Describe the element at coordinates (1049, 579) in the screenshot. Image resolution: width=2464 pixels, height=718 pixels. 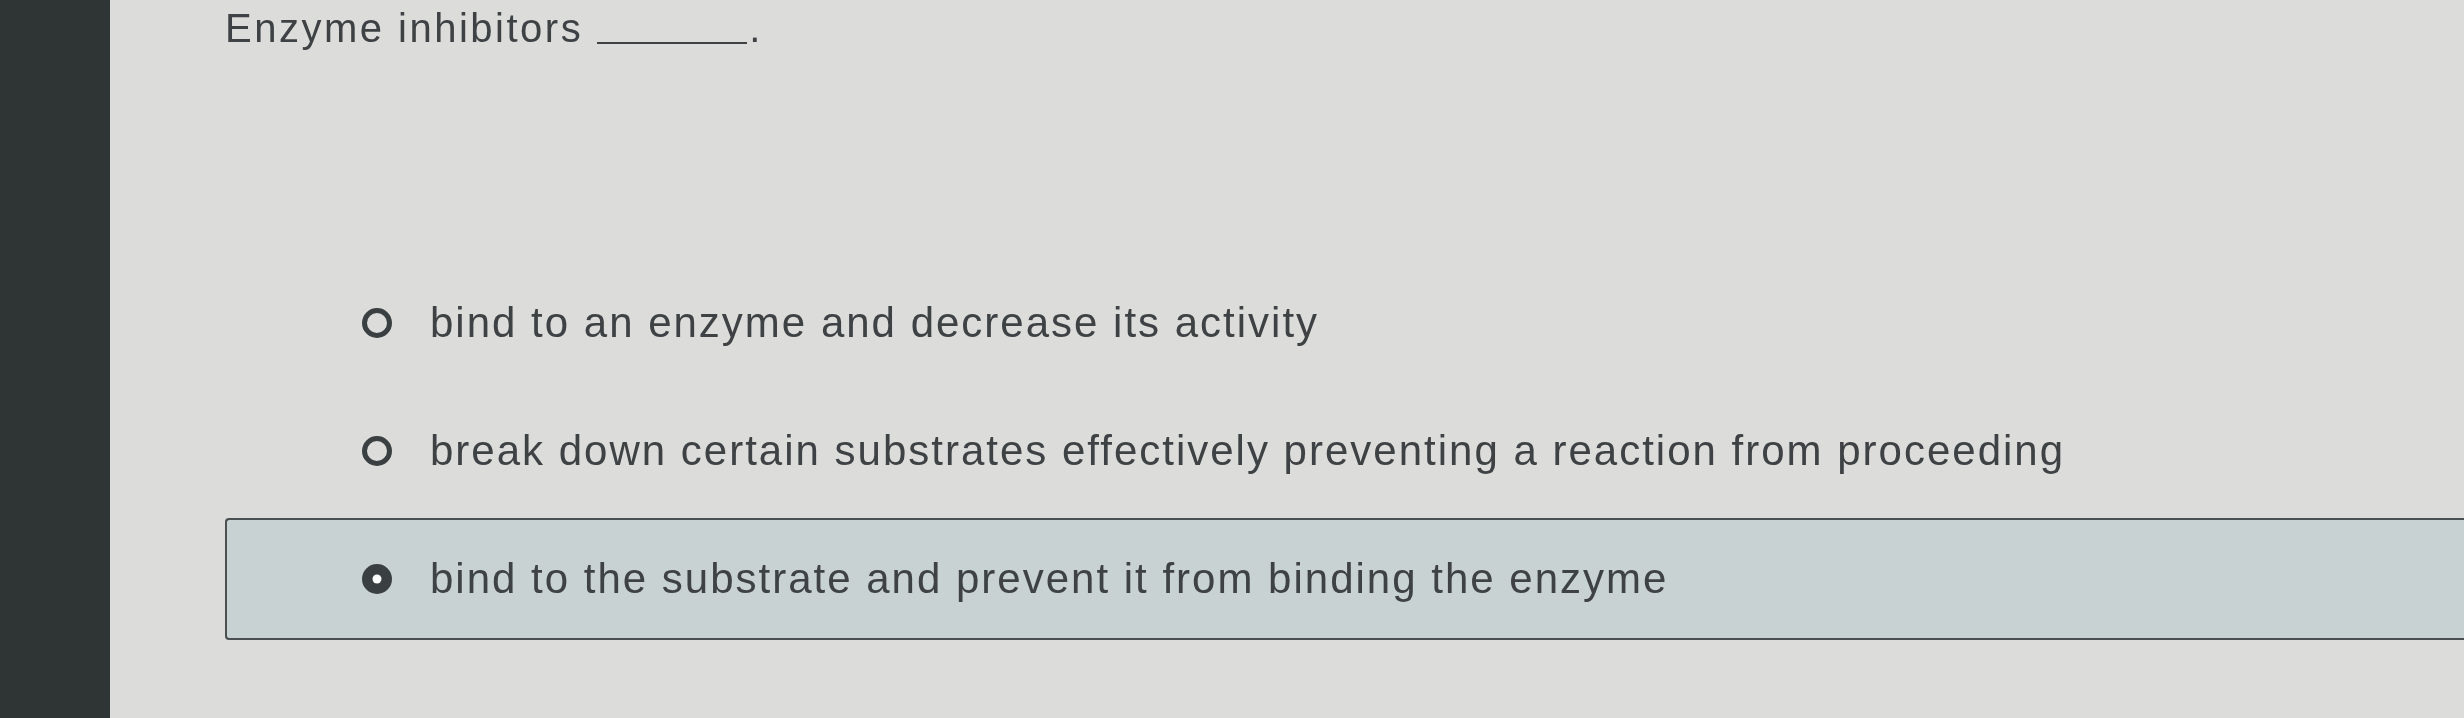
I see `answer-option-text: bind to the substrate and prevent it from binding the enzyme` at that location.